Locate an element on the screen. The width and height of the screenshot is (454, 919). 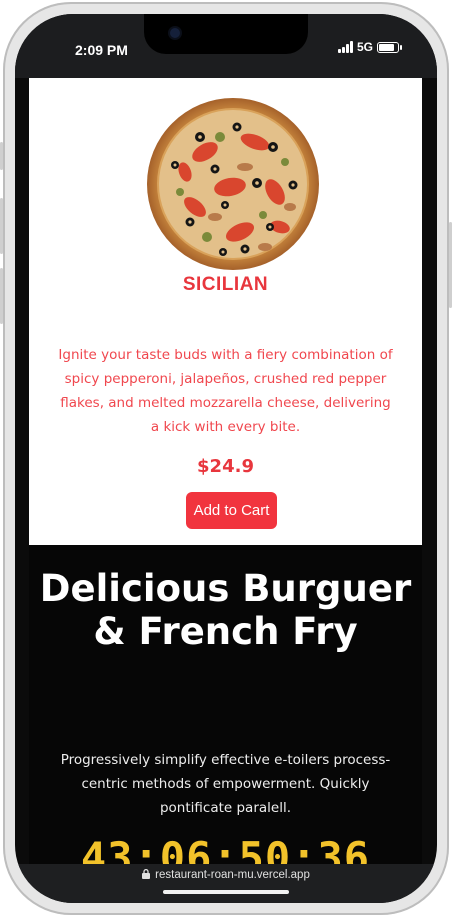
status-time: 2:09 PM is located at coordinates (101, 50).